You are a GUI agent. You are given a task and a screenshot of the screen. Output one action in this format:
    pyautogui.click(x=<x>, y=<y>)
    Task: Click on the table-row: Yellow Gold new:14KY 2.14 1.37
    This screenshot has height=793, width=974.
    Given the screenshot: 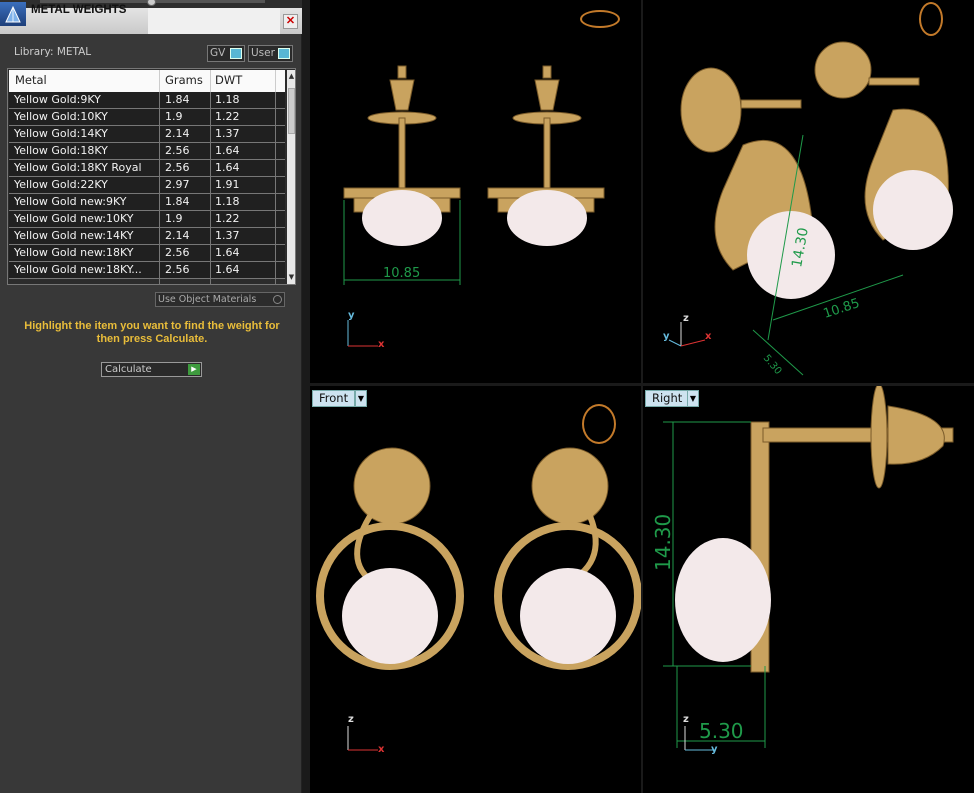 What is the action you would take?
    pyautogui.click(x=147, y=236)
    